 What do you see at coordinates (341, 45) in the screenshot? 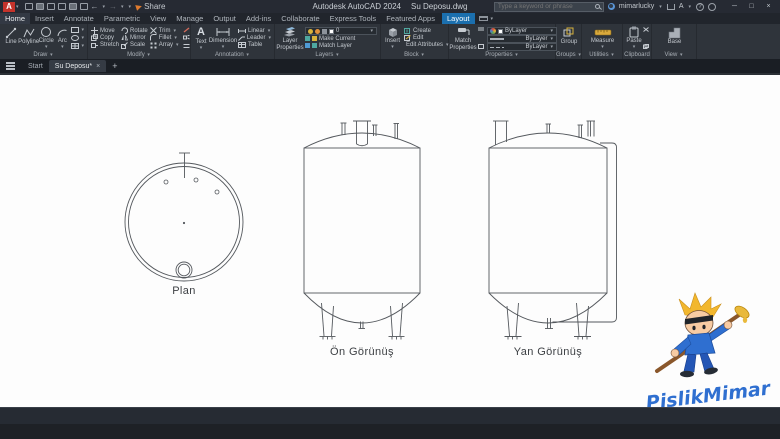
I see `match-layer-tool: Match Layer` at bounding box center [341, 45].